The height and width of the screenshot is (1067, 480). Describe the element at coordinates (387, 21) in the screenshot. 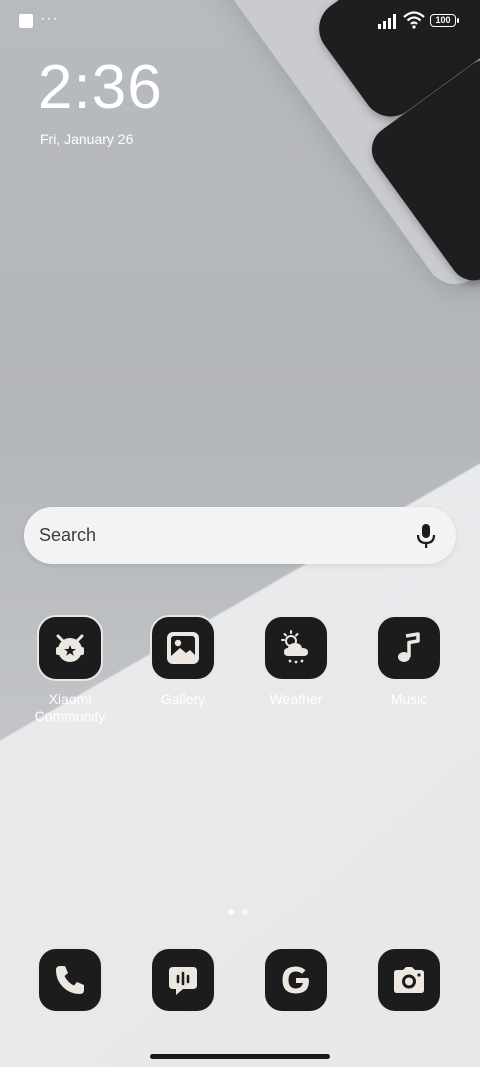

I see `signal-icon` at that location.